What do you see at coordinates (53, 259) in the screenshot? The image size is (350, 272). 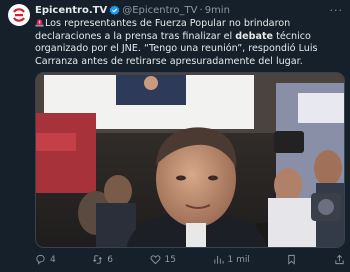 I see `reply-count: 4` at bounding box center [53, 259].